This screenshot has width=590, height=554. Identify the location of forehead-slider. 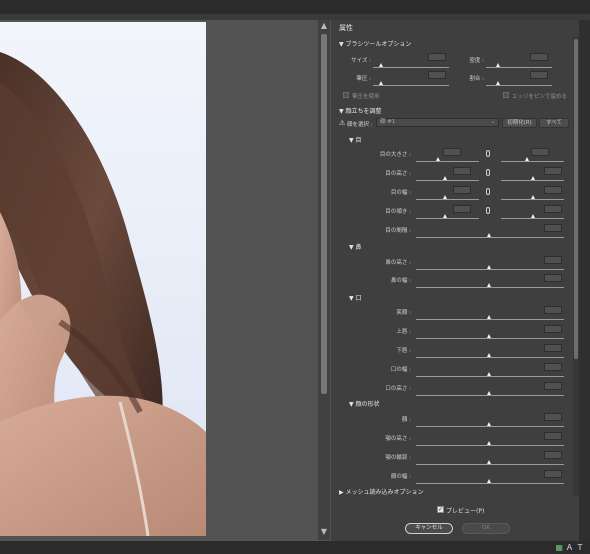
(490, 426).